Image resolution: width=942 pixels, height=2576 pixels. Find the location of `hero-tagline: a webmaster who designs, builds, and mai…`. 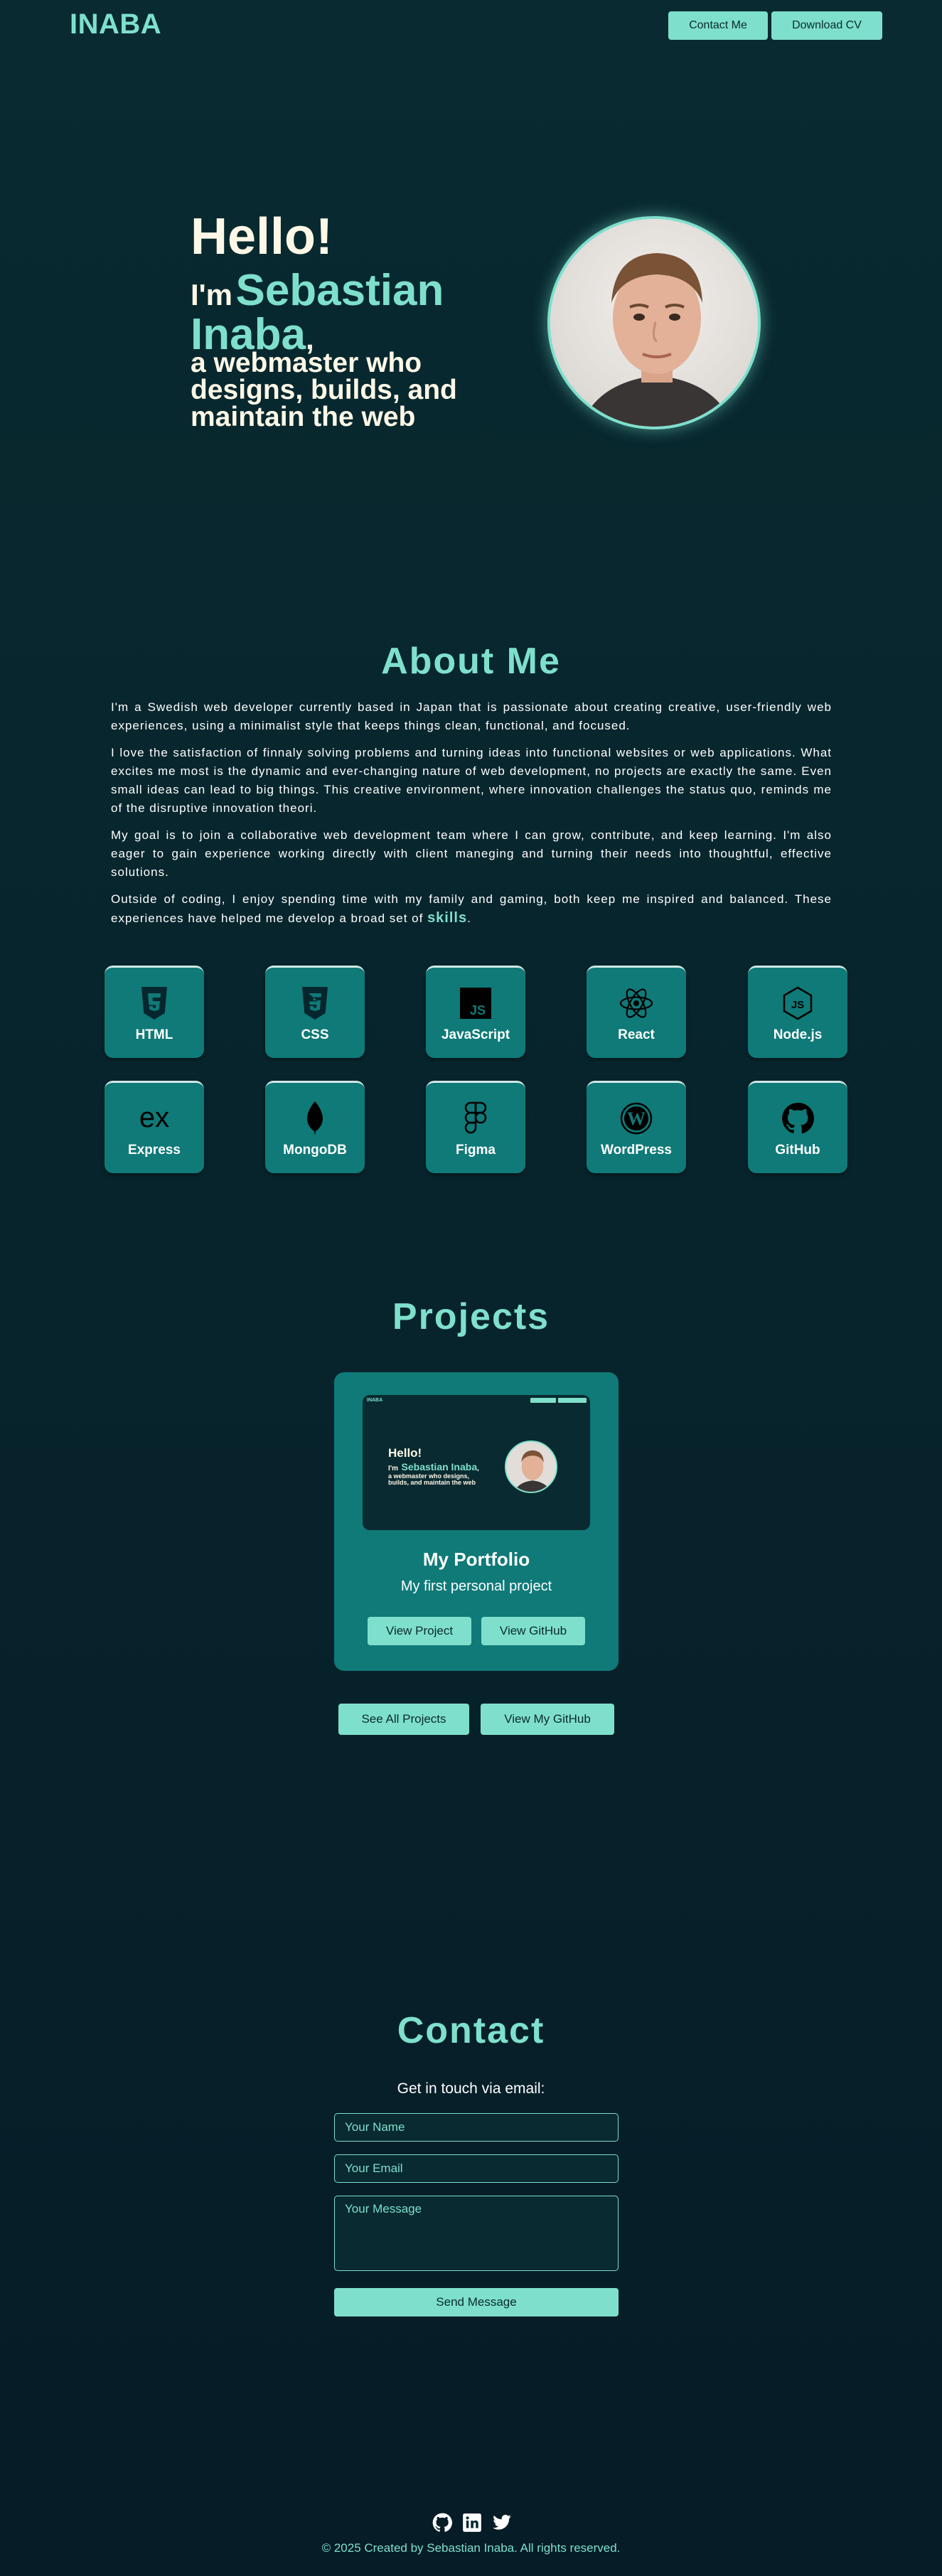

hero-tagline: a webmaster who designs, builds, and mai… is located at coordinates (324, 390).